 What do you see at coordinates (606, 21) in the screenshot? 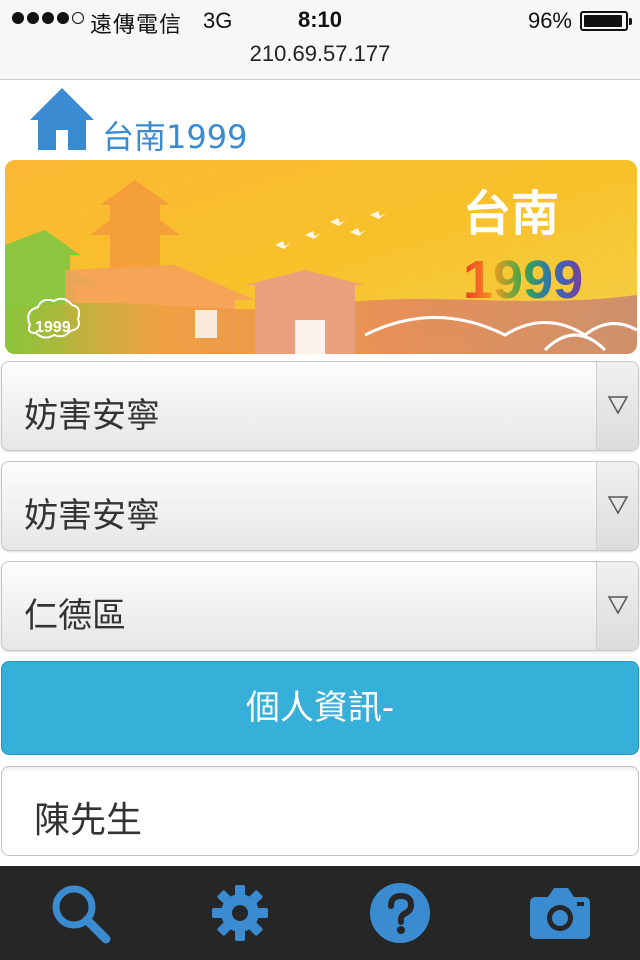
I see `battery-icon` at bounding box center [606, 21].